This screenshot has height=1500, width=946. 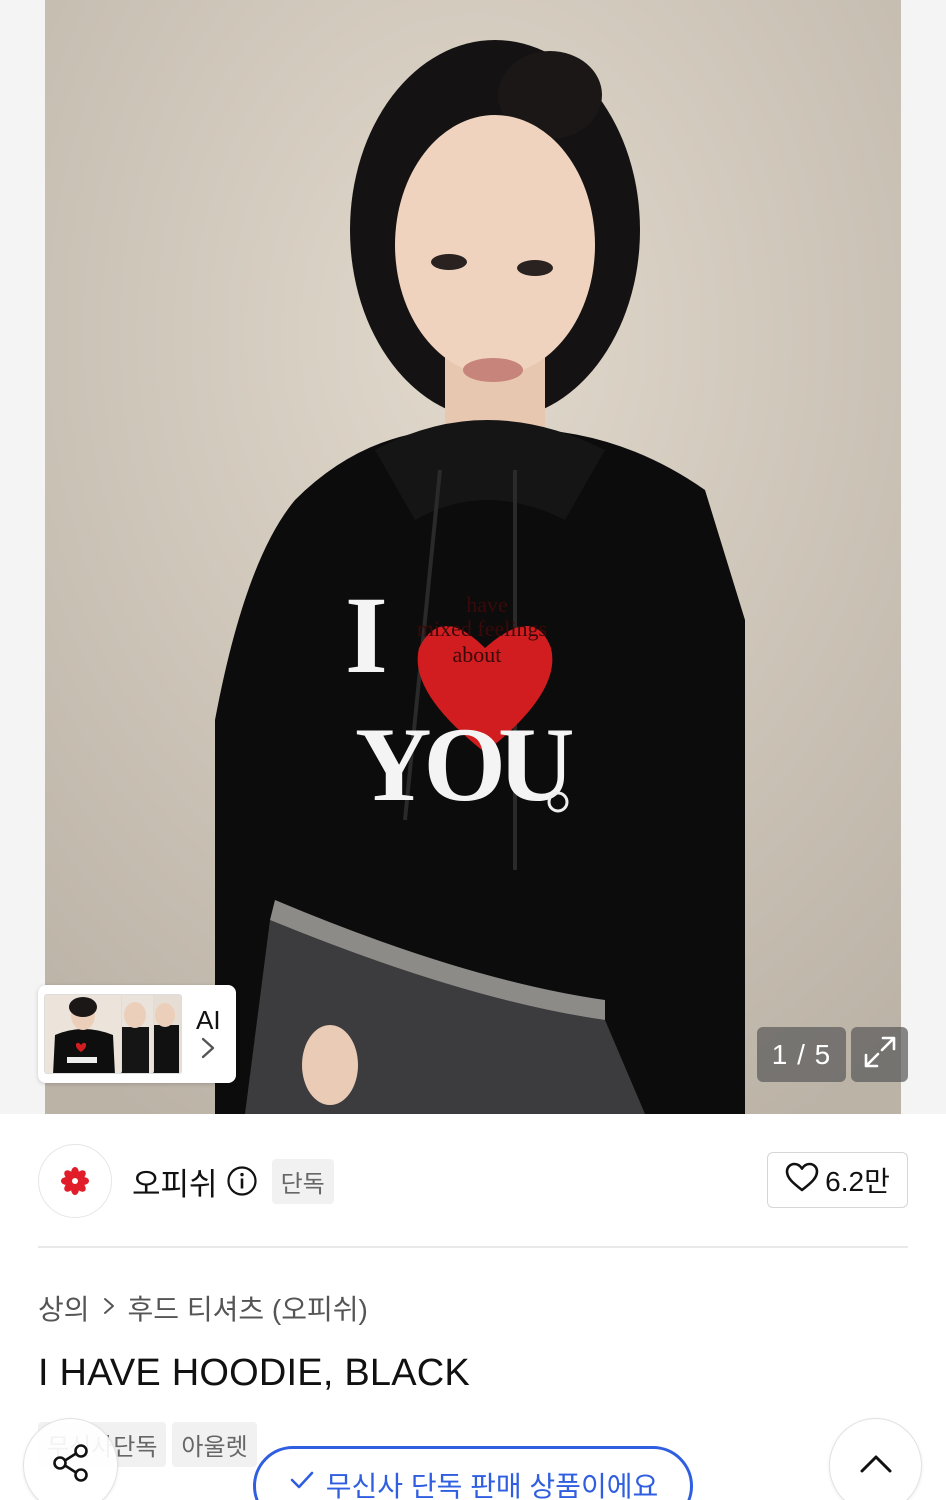 I want to click on heart-icon, so click(x=802, y=1180).